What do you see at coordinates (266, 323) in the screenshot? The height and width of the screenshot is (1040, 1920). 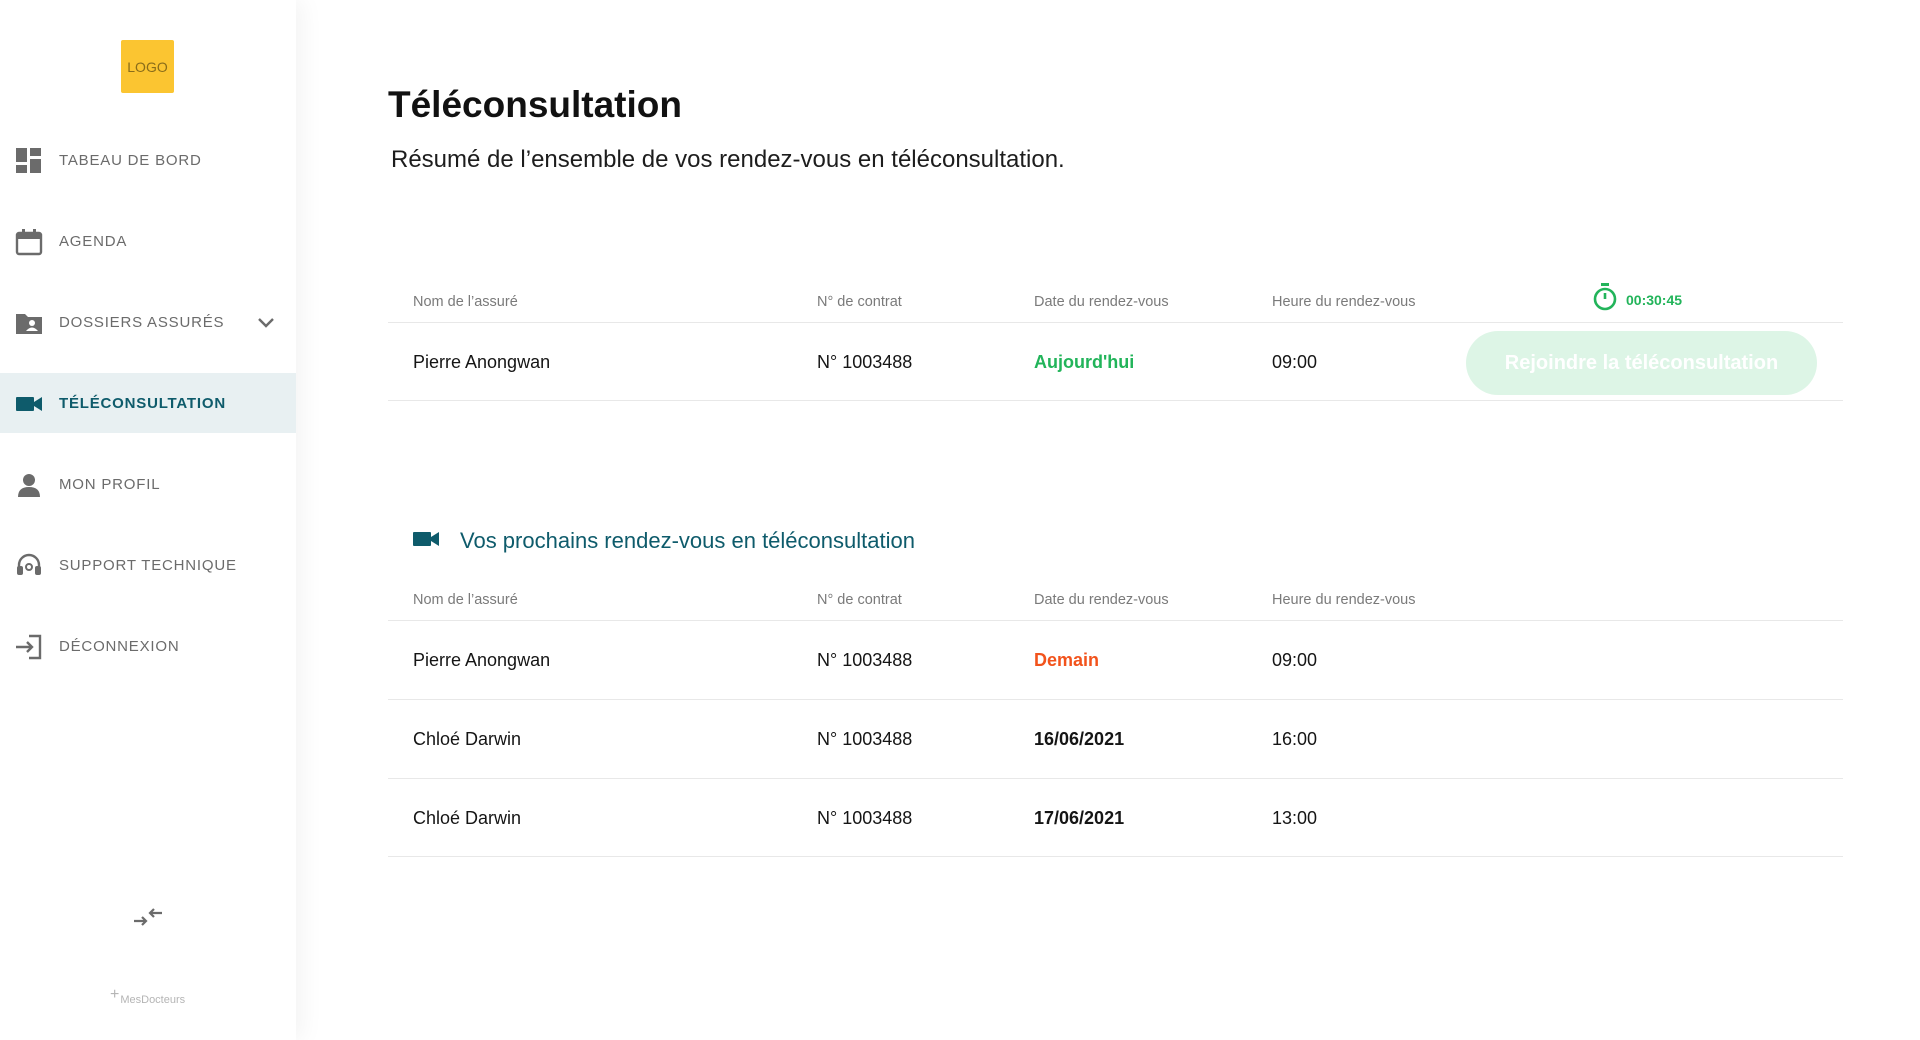 I see `chevron-down-icon` at bounding box center [266, 323].